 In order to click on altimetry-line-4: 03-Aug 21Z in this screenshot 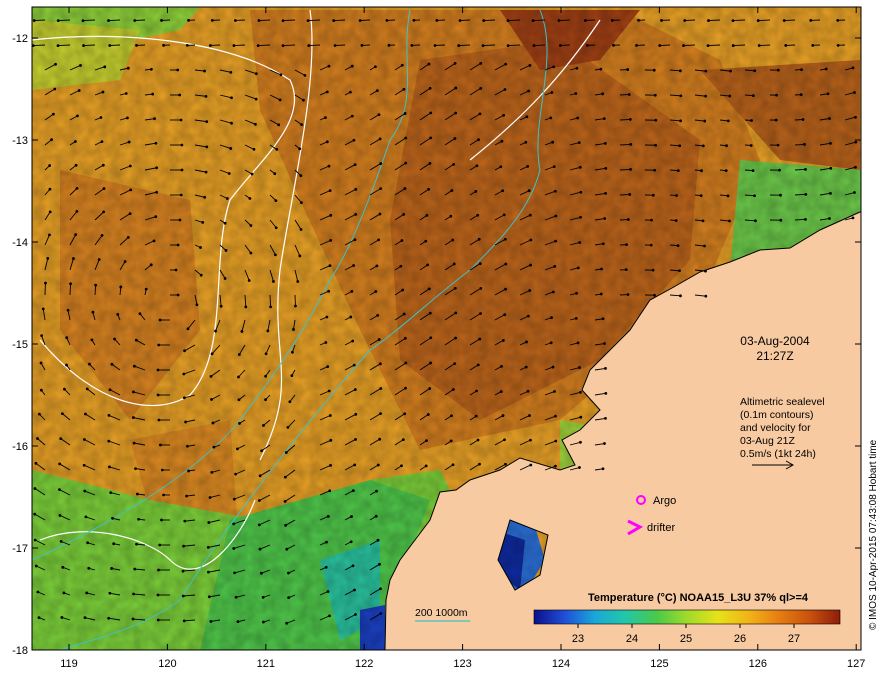, I will do `click(767, 441)`.